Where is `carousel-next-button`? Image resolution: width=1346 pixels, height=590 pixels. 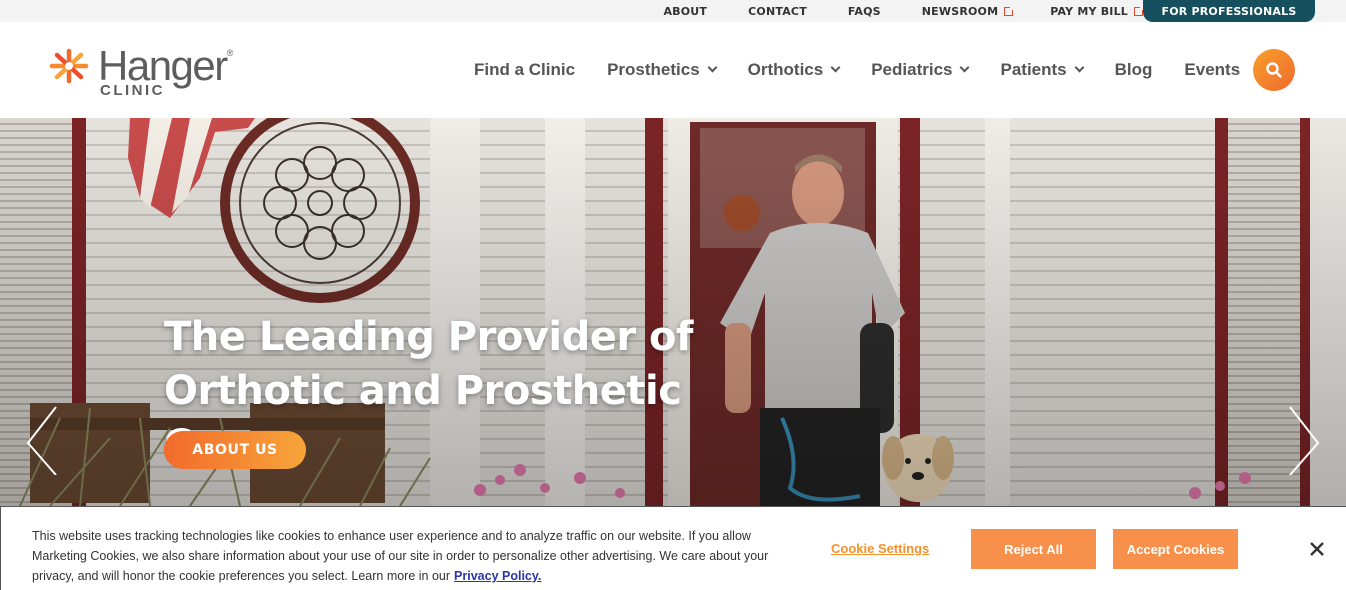 carousel-next-button is located at coordinates (1304, 440).